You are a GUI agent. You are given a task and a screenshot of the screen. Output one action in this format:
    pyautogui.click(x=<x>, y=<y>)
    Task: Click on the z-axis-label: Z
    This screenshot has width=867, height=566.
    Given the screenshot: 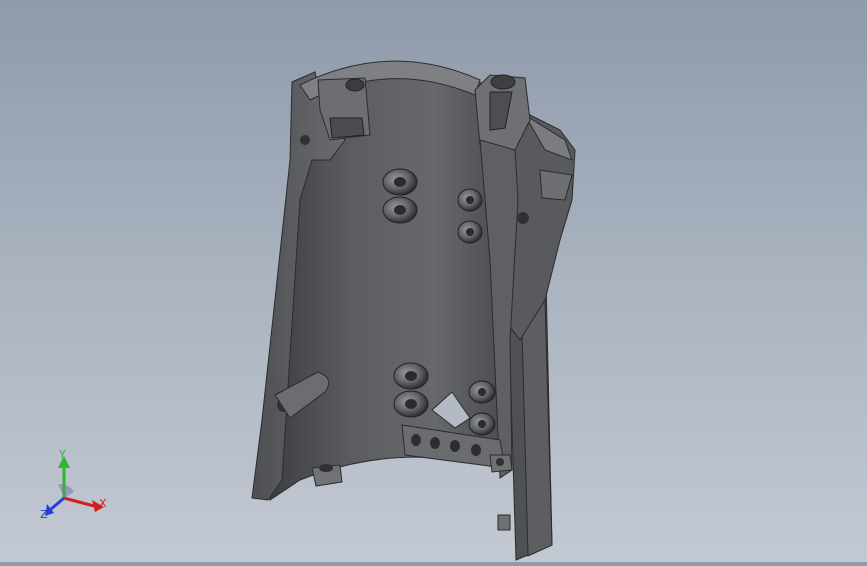 What is the action you would take?
    pyautogui.click(x=44, y=514)
    